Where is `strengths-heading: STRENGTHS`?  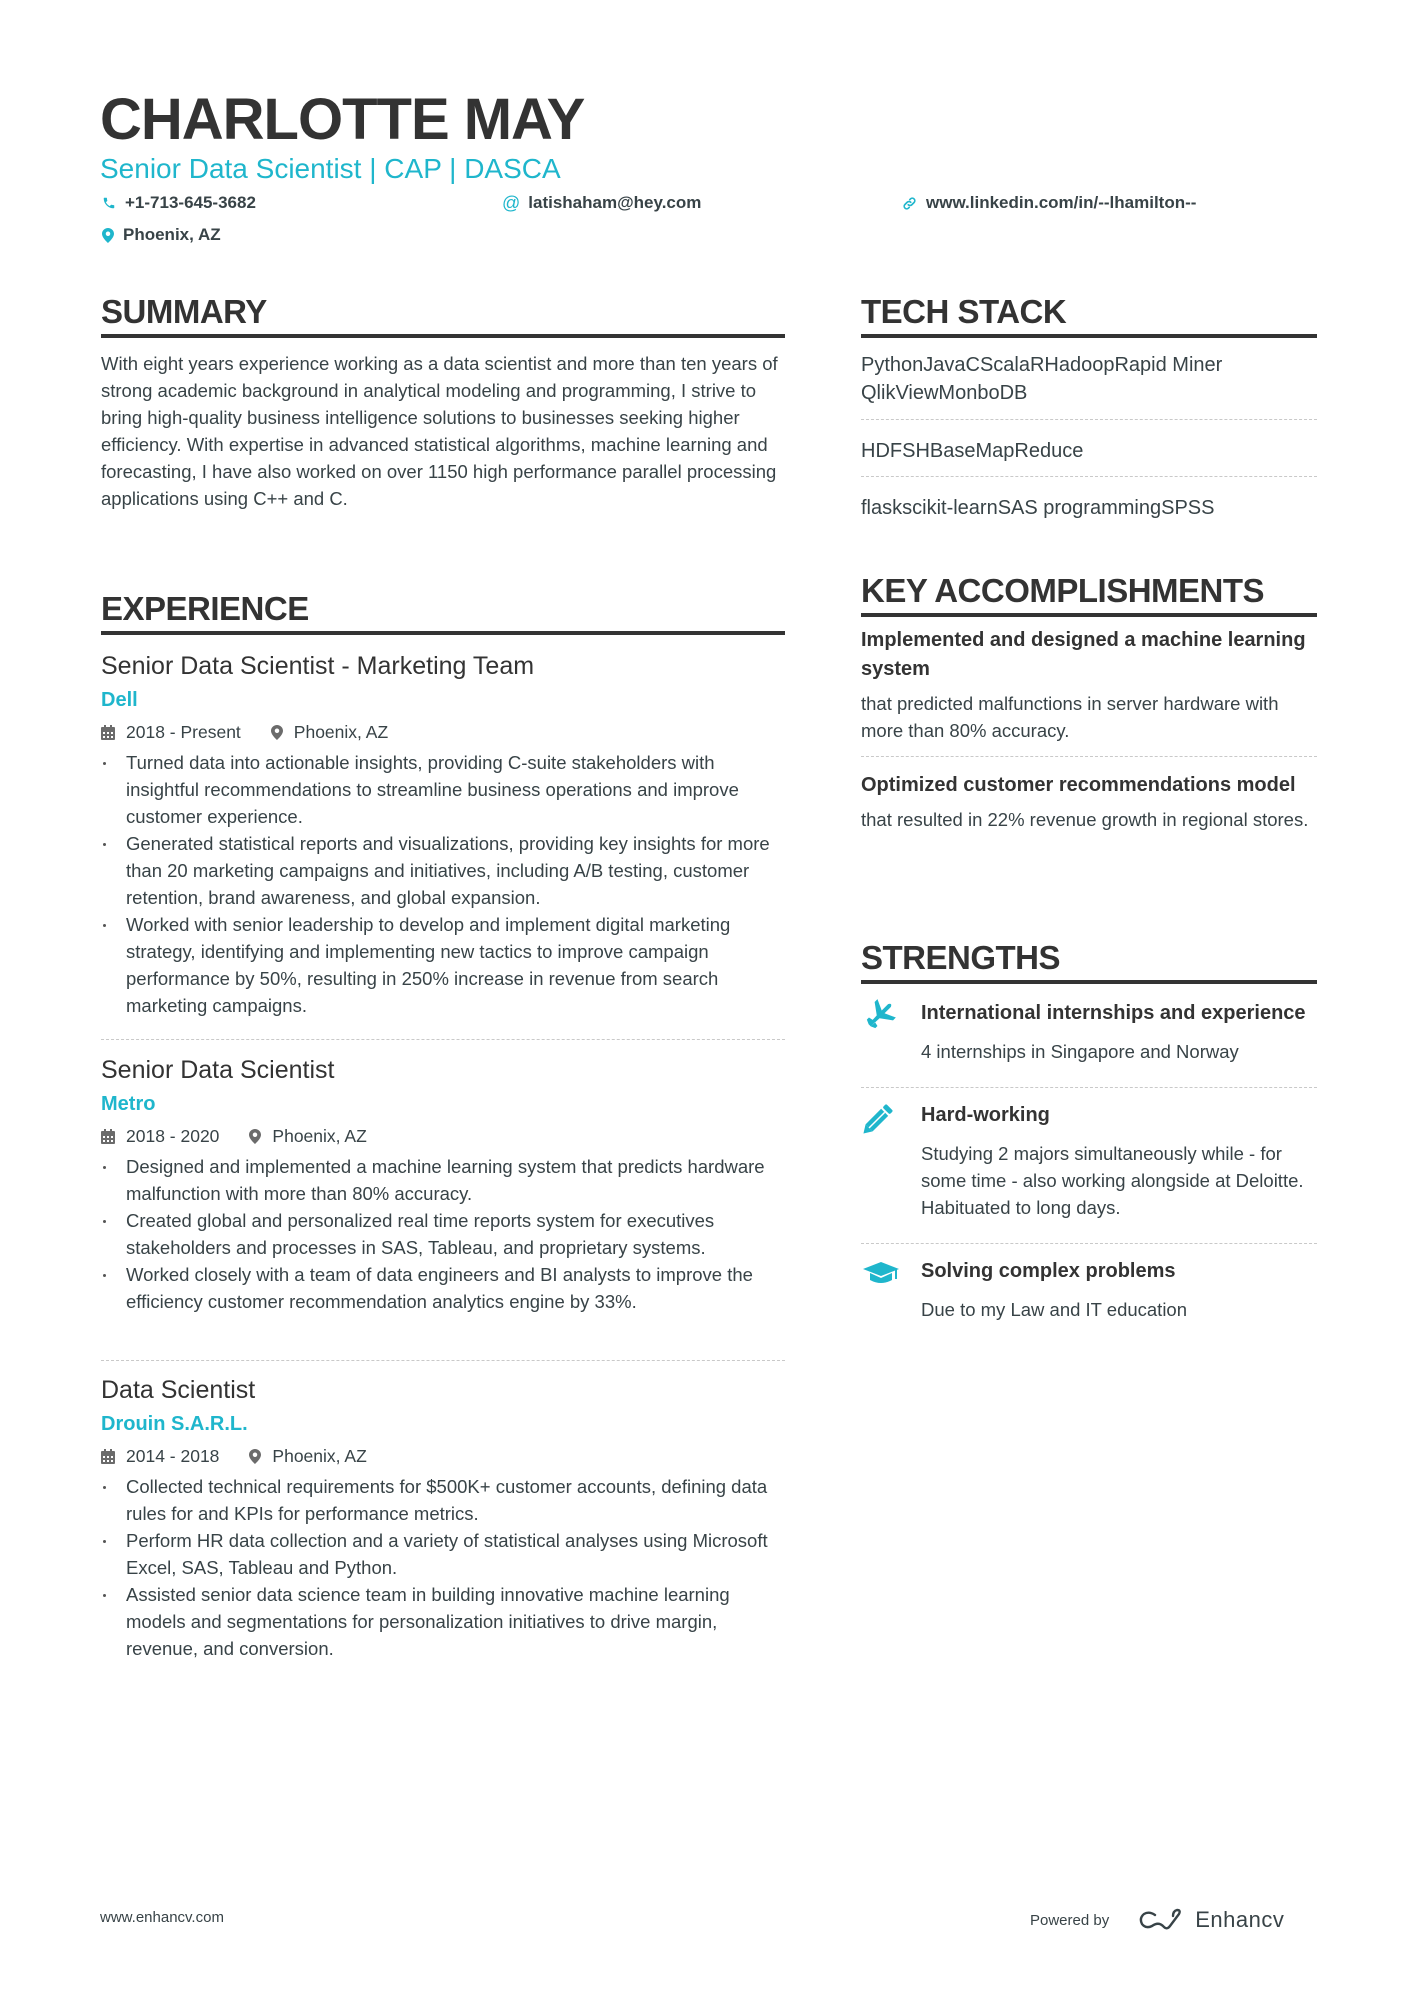
strengths-heading: STRENGTHS is located at coordinates (1089, 961).